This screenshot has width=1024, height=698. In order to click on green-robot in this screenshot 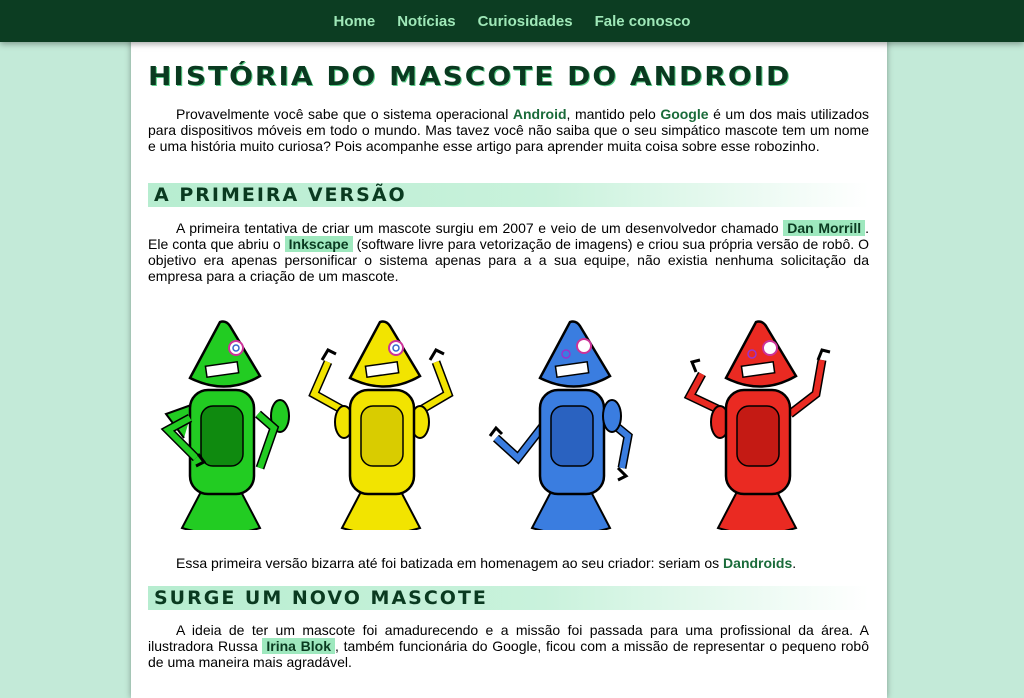, I will do `click(225, 425)`.